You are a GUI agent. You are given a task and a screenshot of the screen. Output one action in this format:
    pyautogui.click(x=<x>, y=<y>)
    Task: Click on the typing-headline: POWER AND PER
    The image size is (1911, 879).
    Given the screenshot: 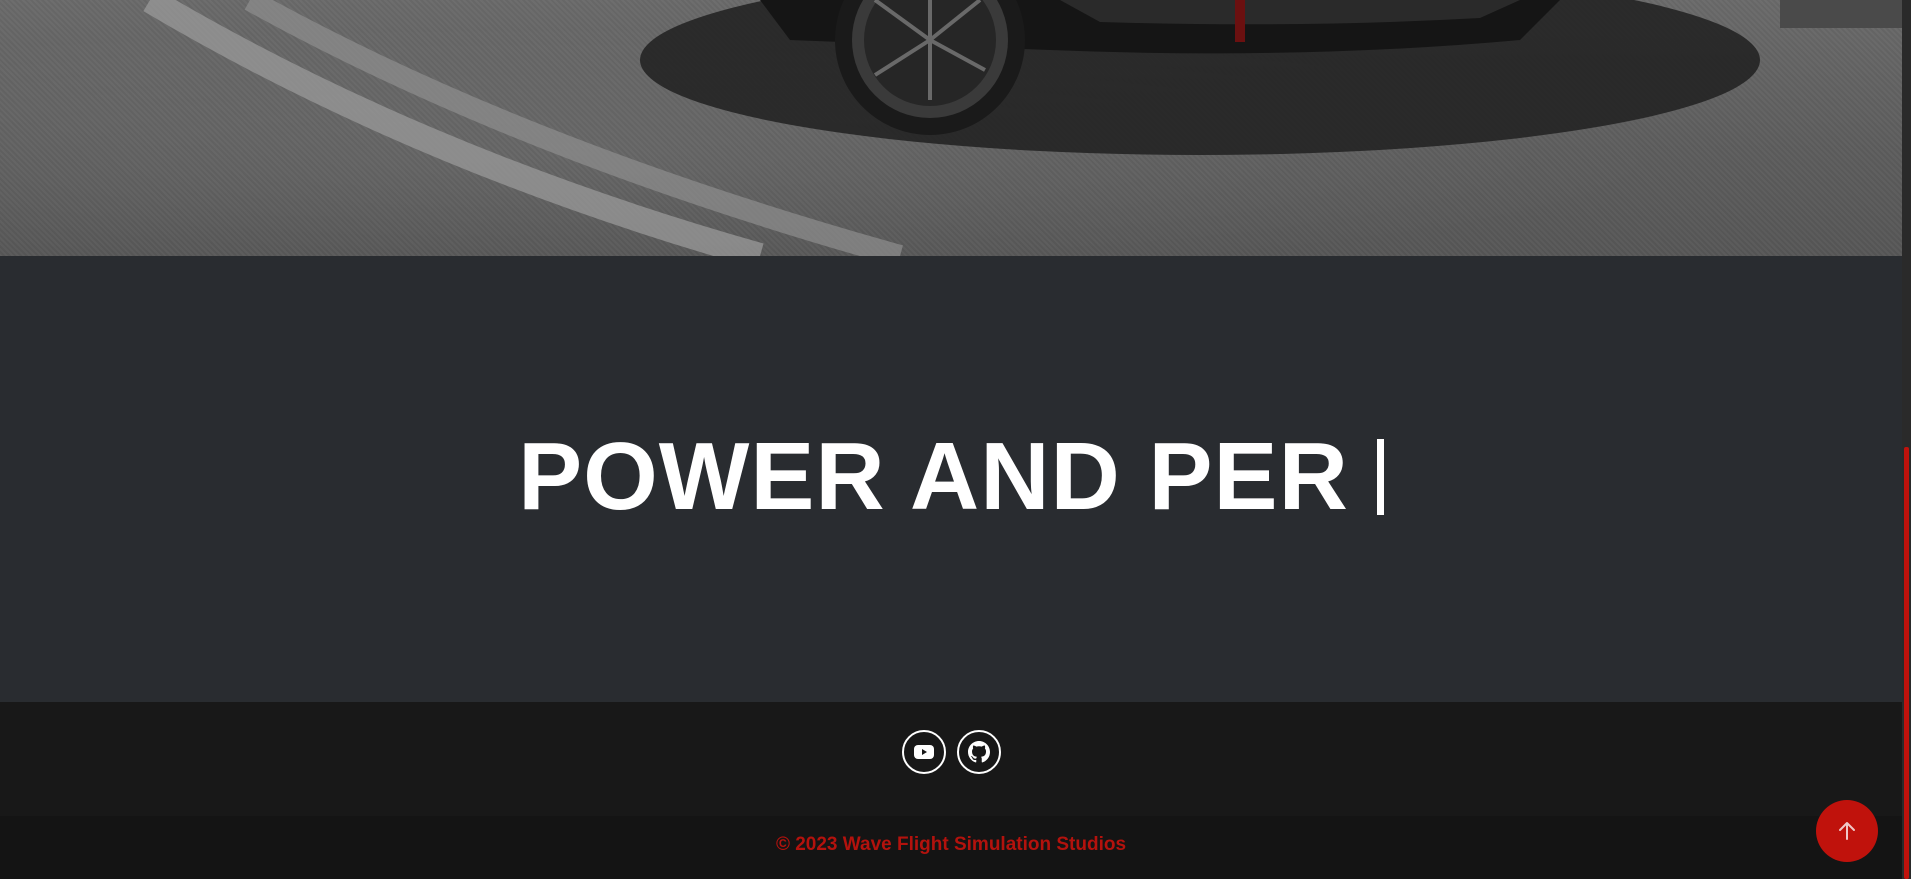 What is the action you would take?
    pyautogui.click(x=951, y=477)
    